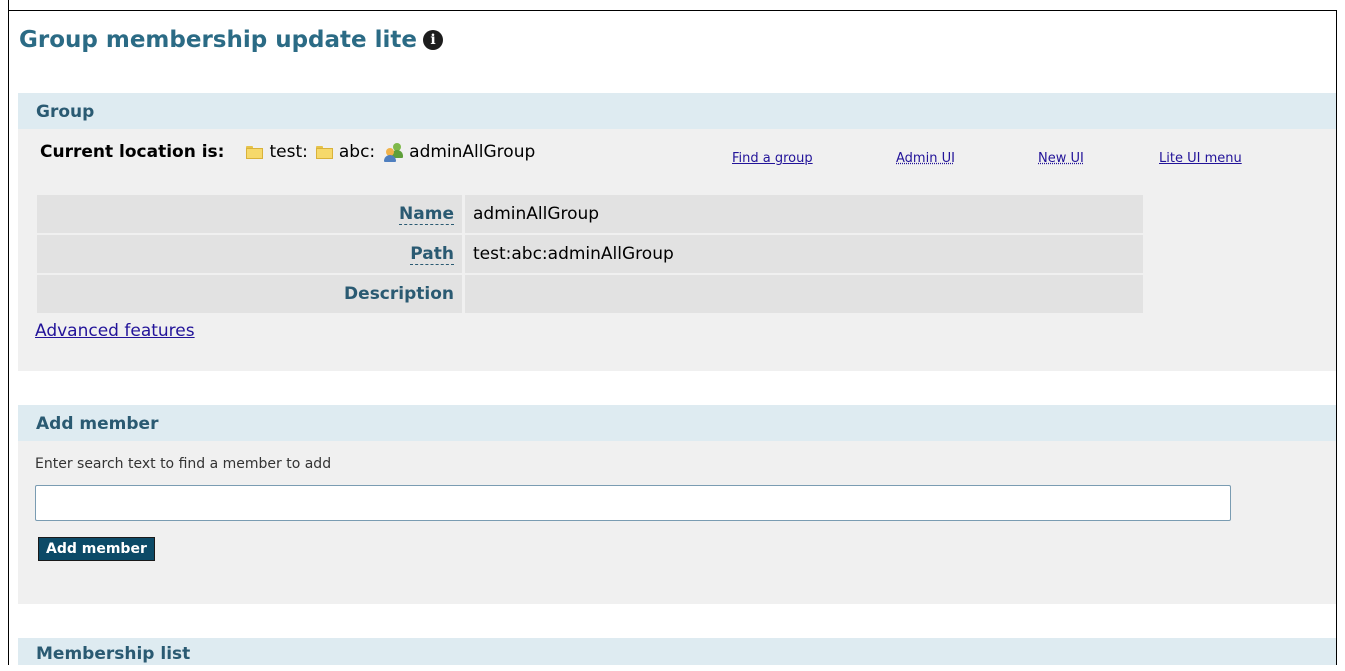 The width and height of the screenshot is (1345, 671). Describe the element at coordinates (132, 152) in the screenshot. I see `current-location-label: Current location is:` at that location.